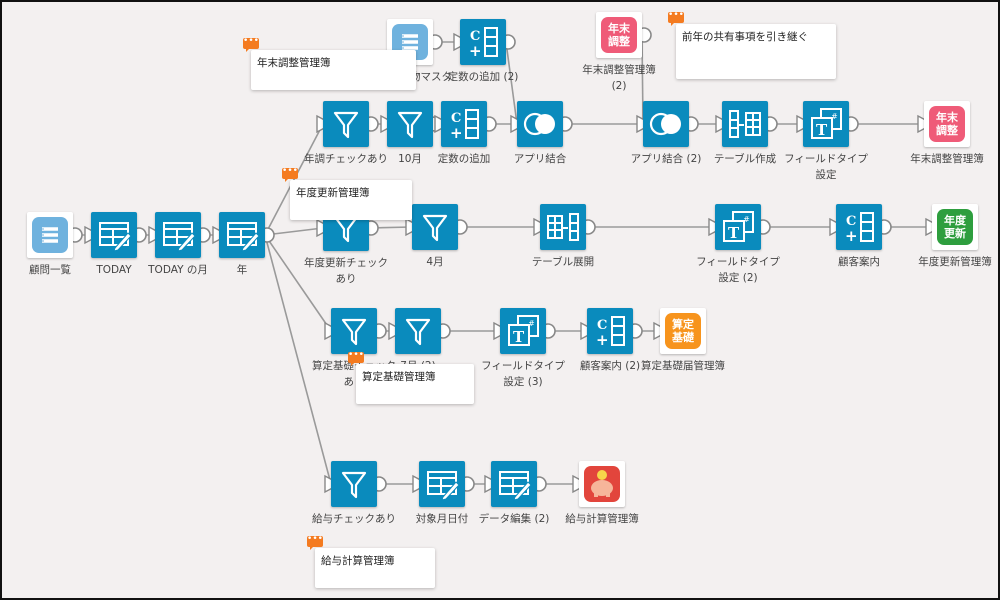 The width and height of the screenshot is (1000, 600). I want to click on node-label: データ編集 (2), so click(514, 519).